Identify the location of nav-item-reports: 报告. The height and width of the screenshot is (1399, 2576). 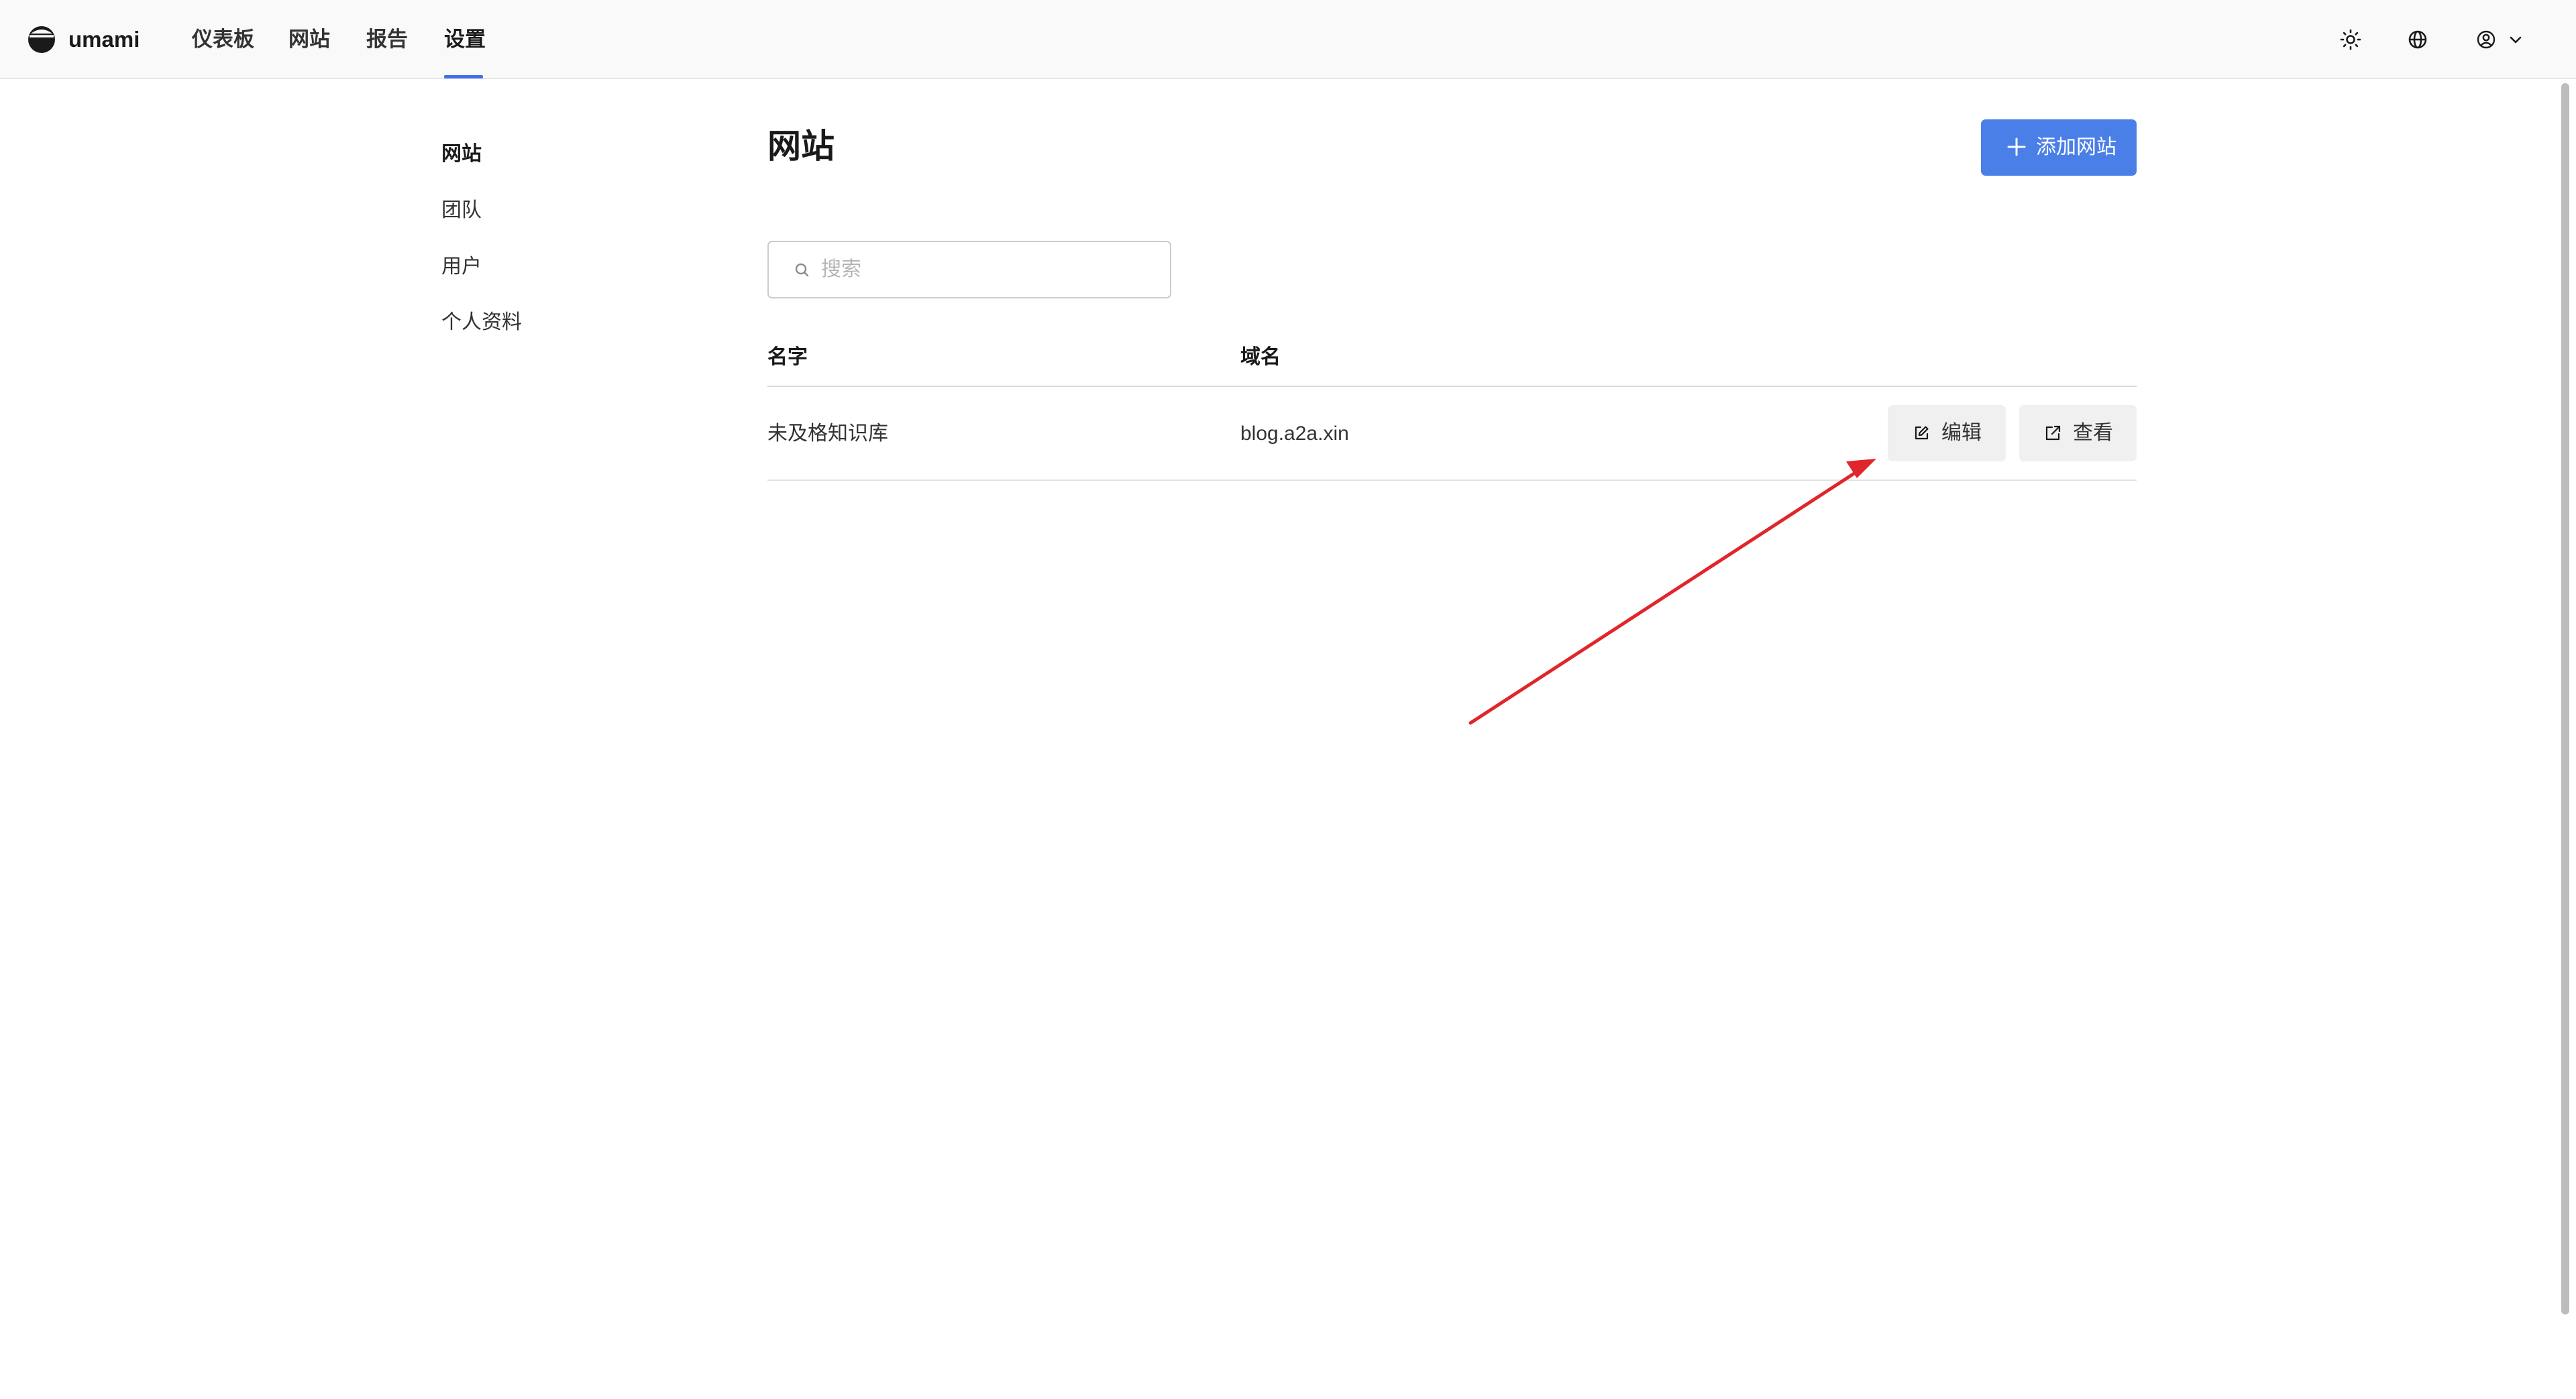
(387, 39).